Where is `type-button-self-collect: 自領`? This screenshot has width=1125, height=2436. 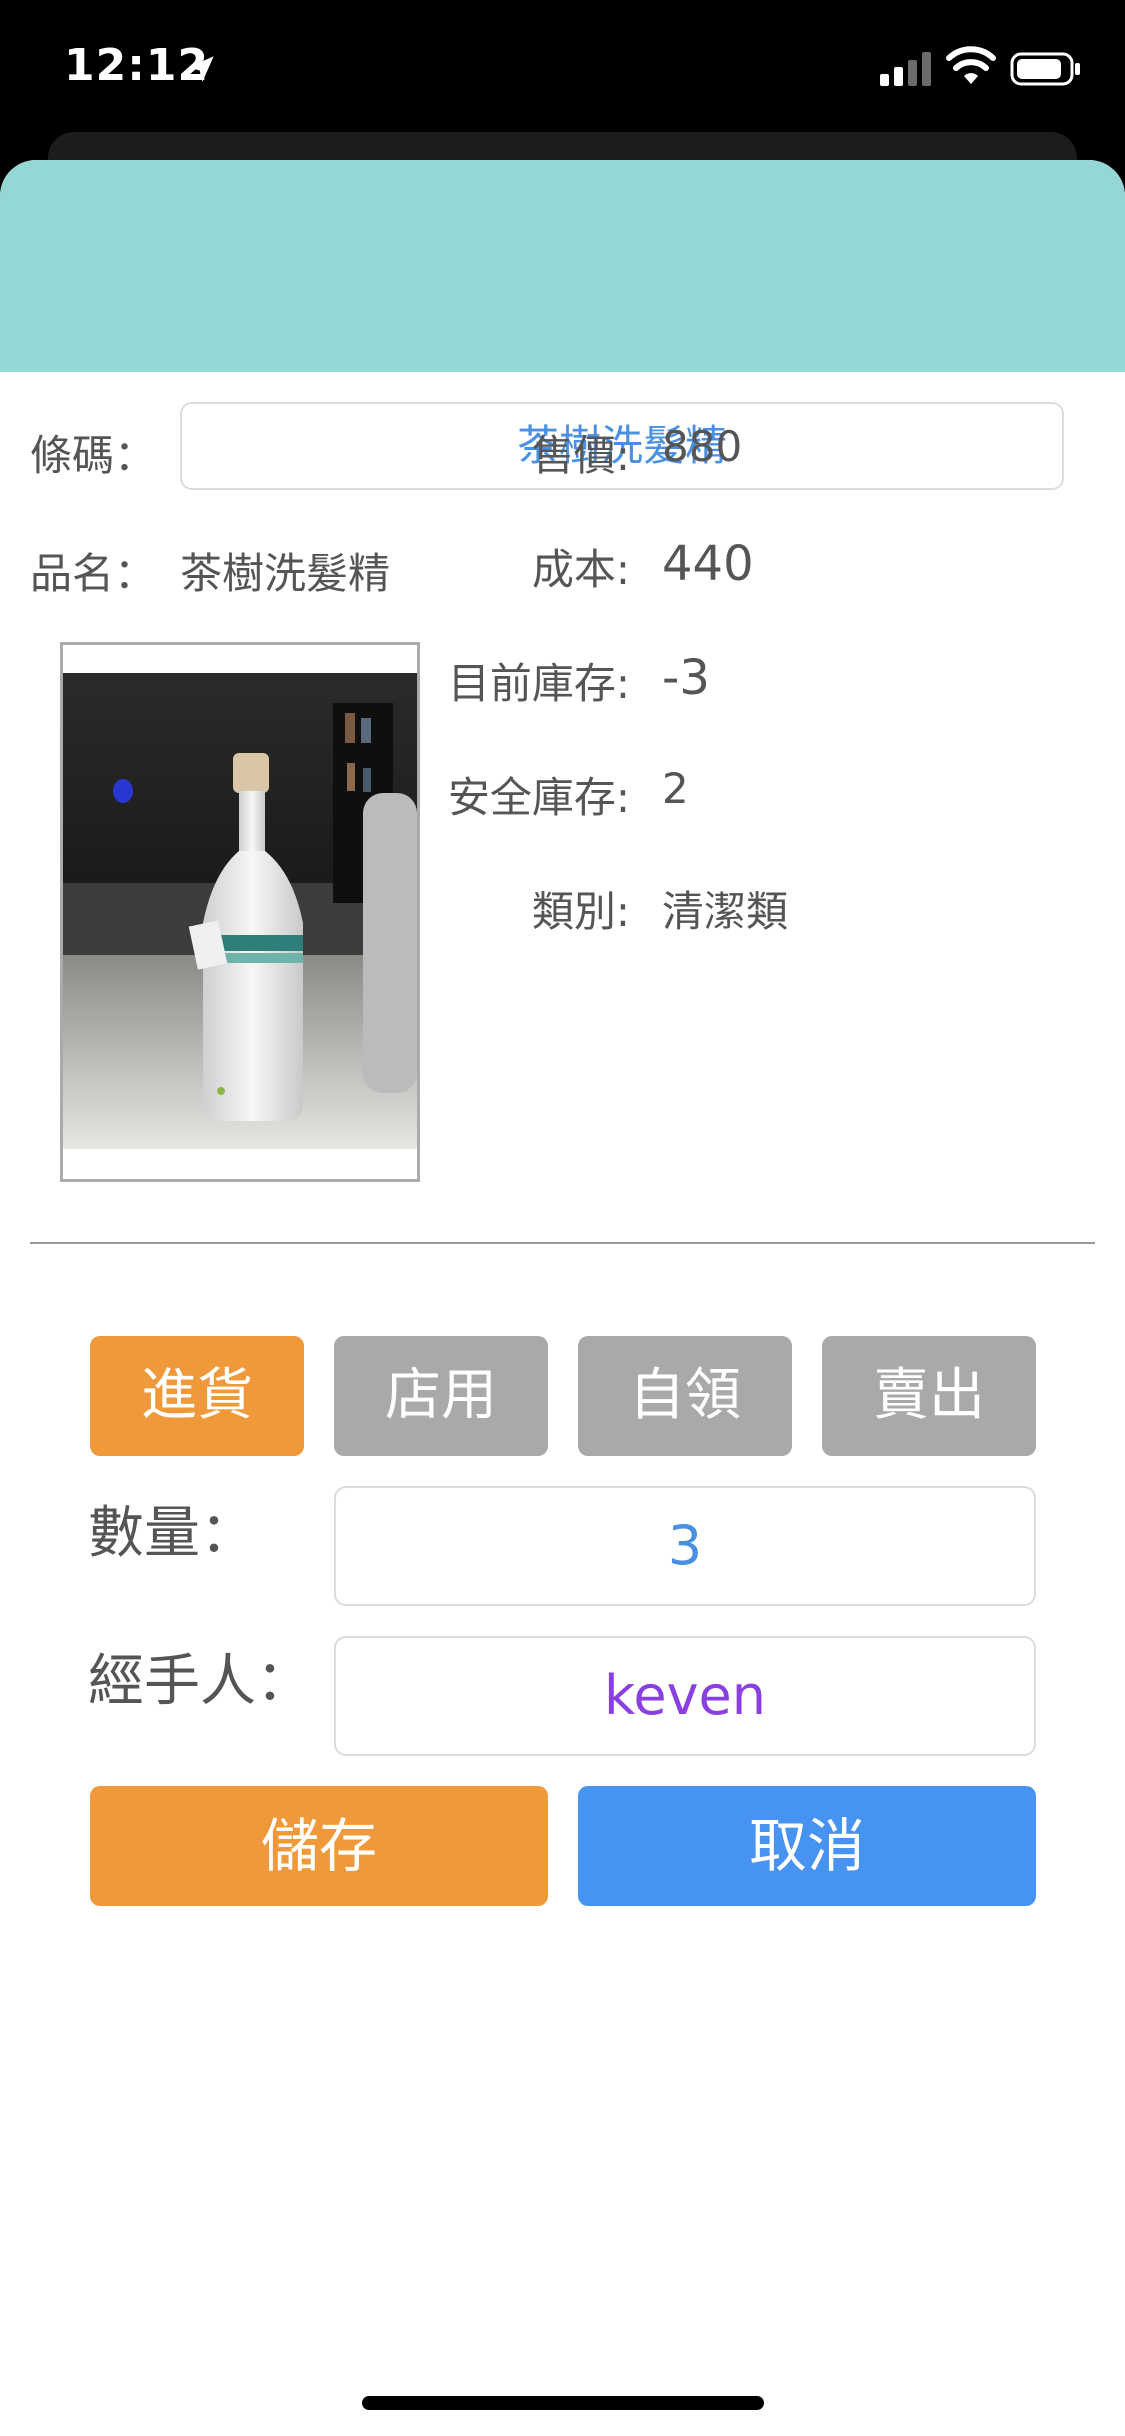 type-button-self-collect: 自領 is located at coordinates (685, 1396).